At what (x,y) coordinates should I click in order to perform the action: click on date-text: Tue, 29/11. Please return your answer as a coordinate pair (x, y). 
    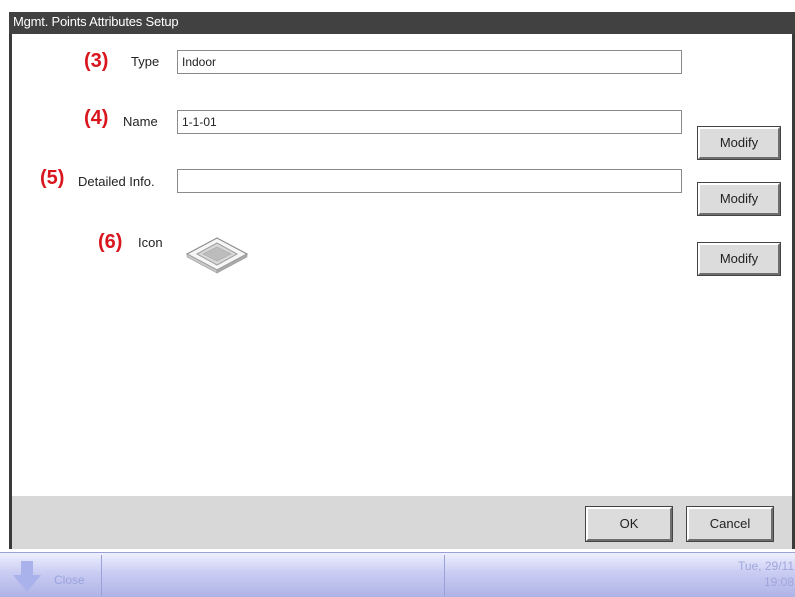
    Looking at the image, I should click on (765, 566).